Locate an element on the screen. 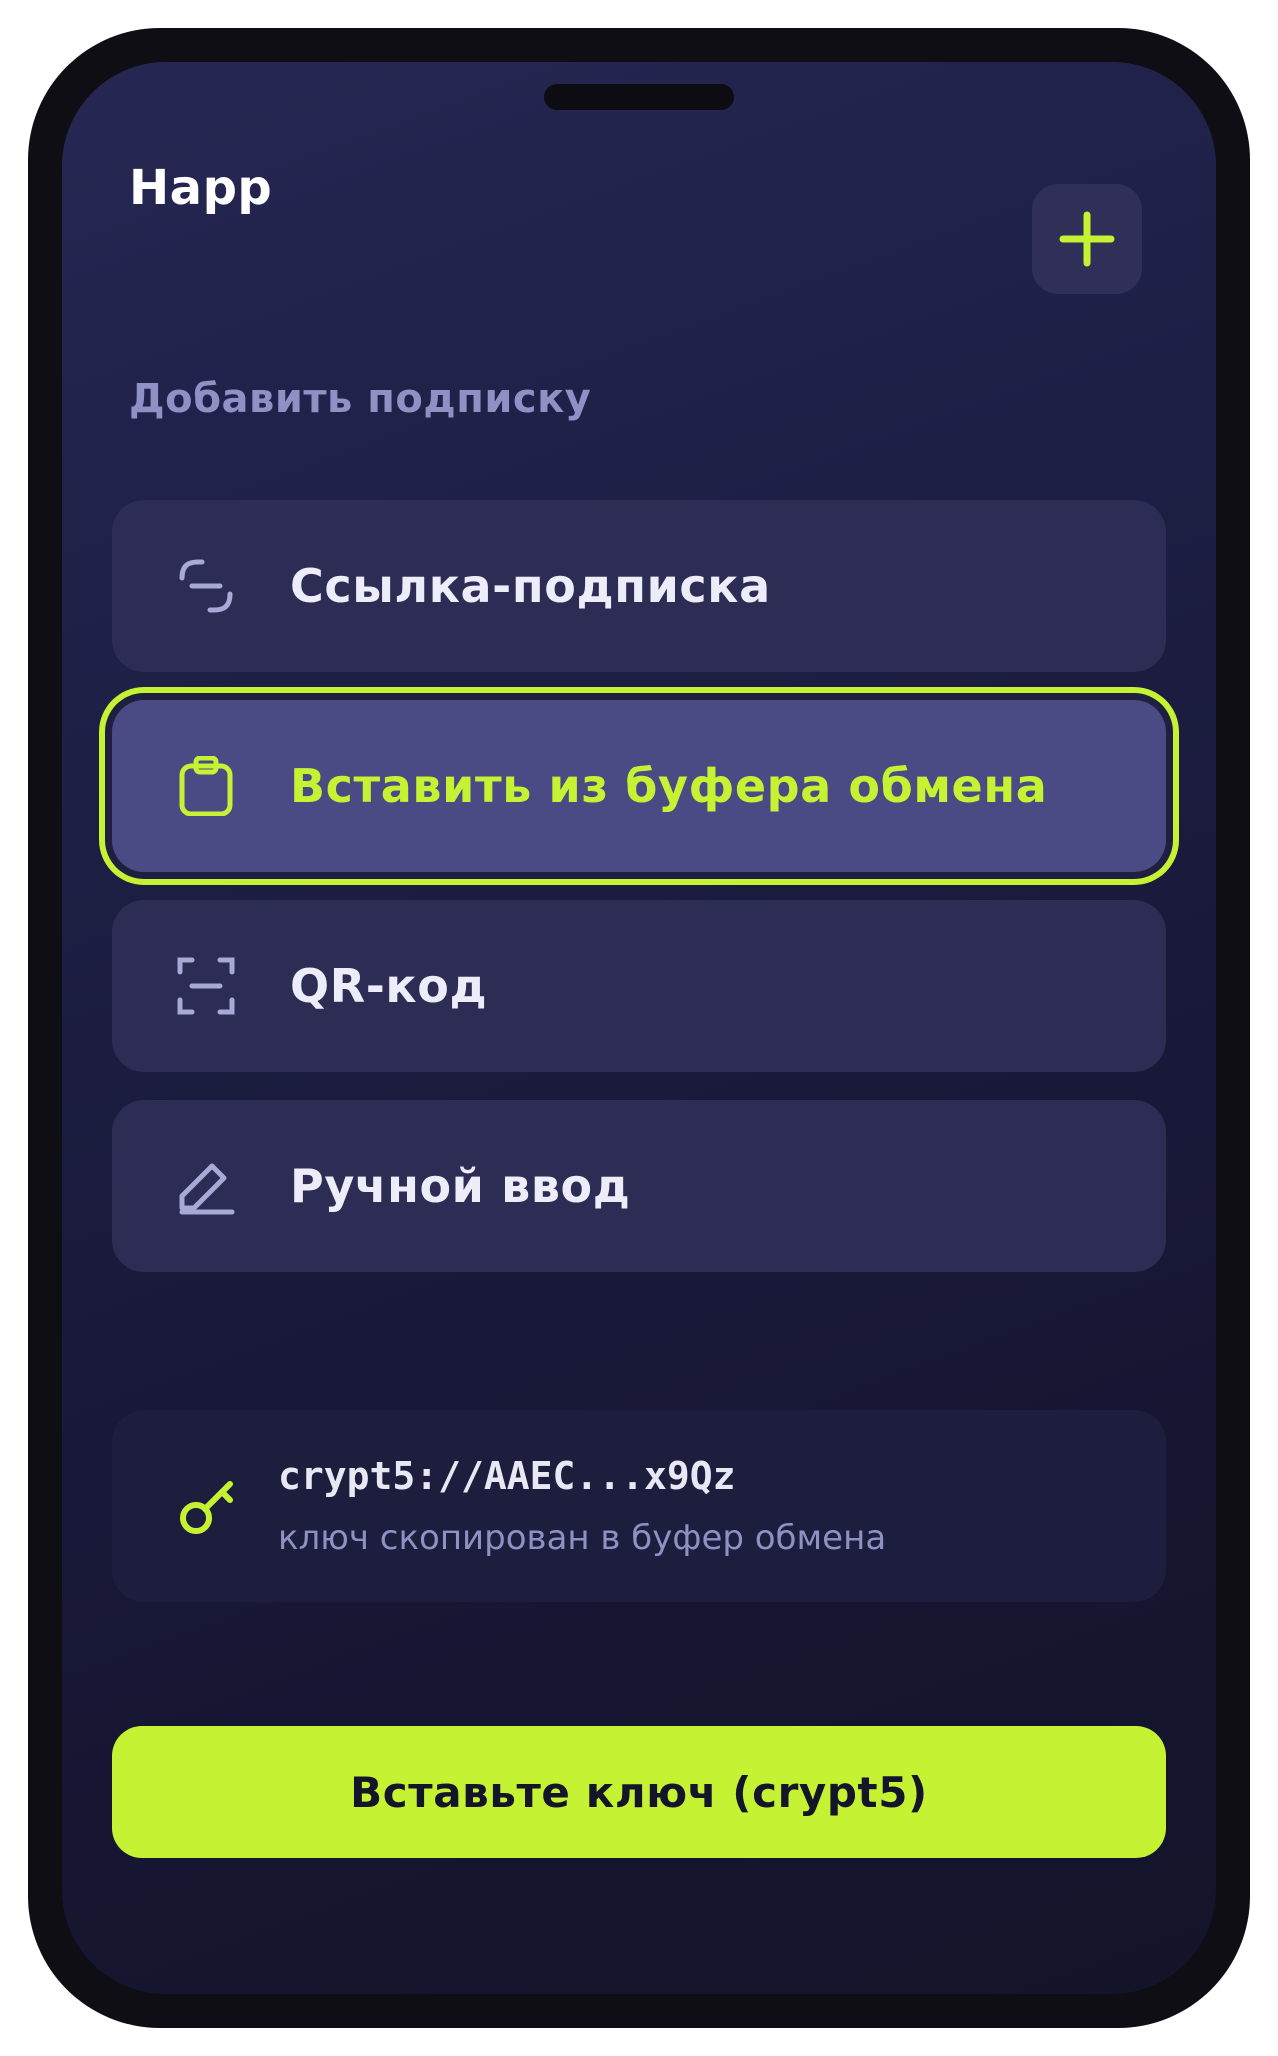  section-title: Добавить подписку is located at coordinates (360, 399).